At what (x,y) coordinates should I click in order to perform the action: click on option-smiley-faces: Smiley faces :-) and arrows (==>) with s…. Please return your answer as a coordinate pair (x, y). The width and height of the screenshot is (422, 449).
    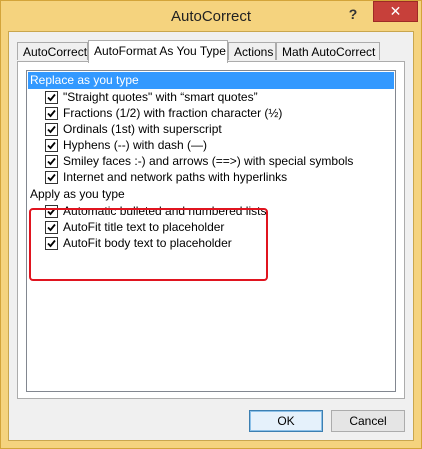
    Looking at the image, I should click on (199, 162).